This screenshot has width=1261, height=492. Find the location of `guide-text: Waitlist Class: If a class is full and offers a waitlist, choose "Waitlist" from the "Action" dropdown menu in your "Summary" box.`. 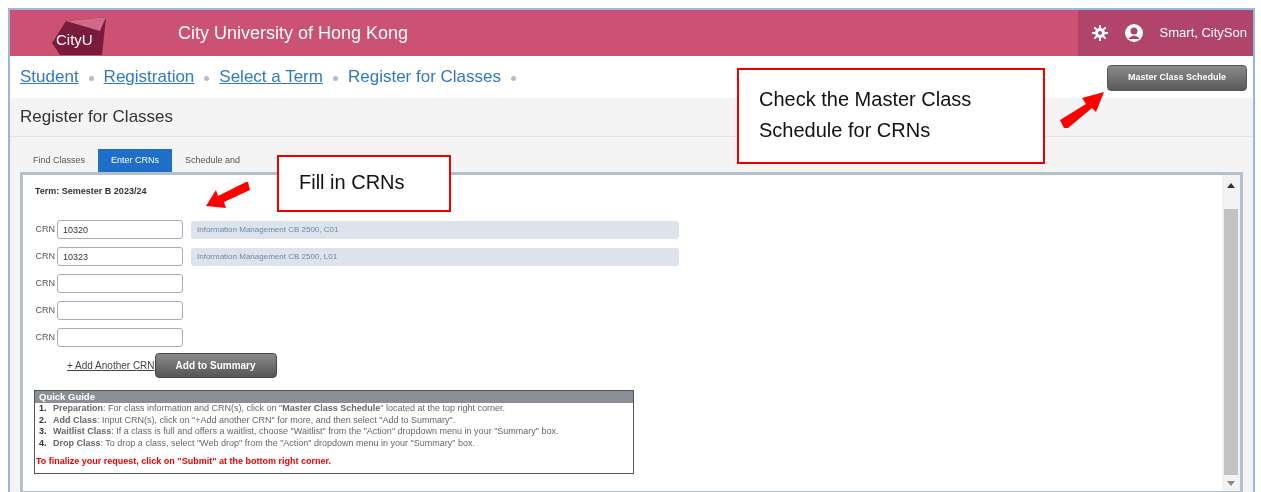

guide-text: Waitlist Class: If a class is full and offers a waitlist, choose "Waitlist" from the "Action" dropdown menu in your "Summary" box. is located at coordinates (306, 432).